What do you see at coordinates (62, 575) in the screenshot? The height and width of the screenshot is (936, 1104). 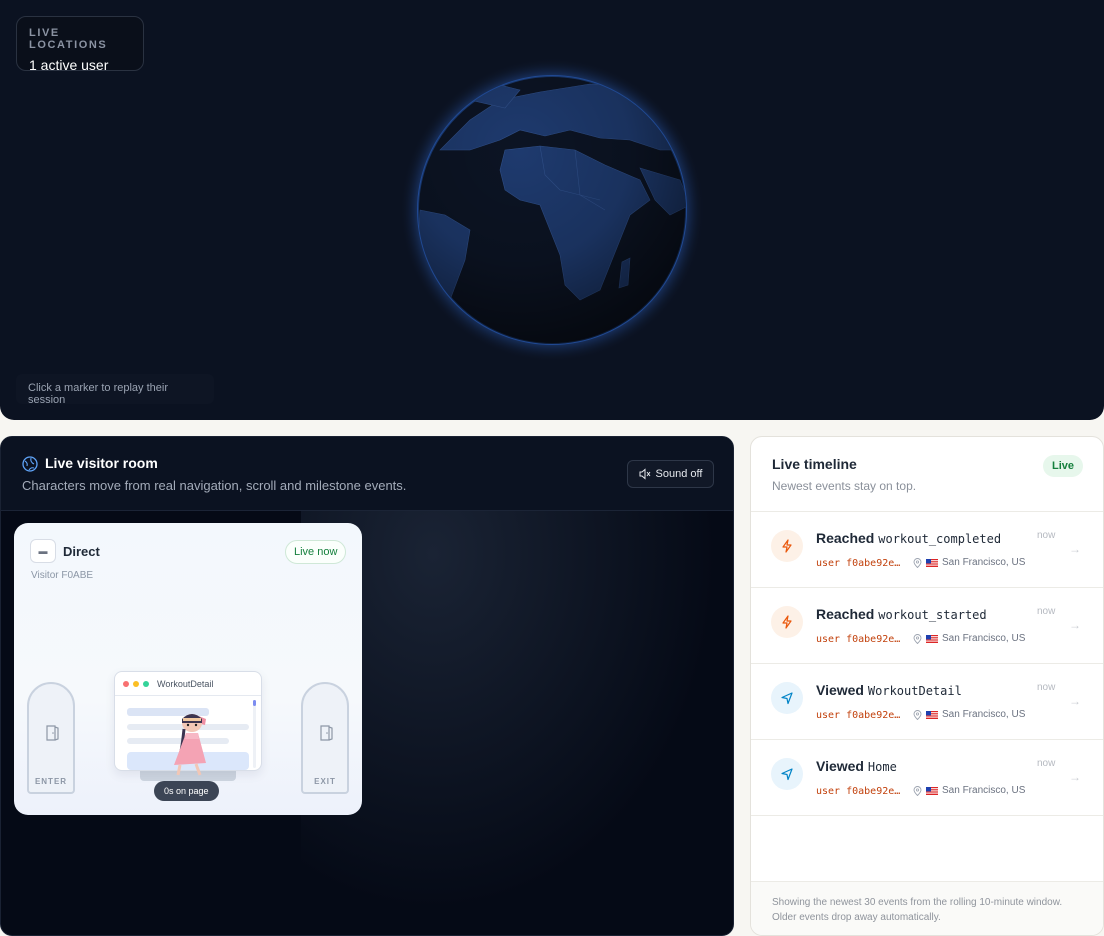 I see `visitor-id: Visitor F0ABE` at bounding box center [62, 575].